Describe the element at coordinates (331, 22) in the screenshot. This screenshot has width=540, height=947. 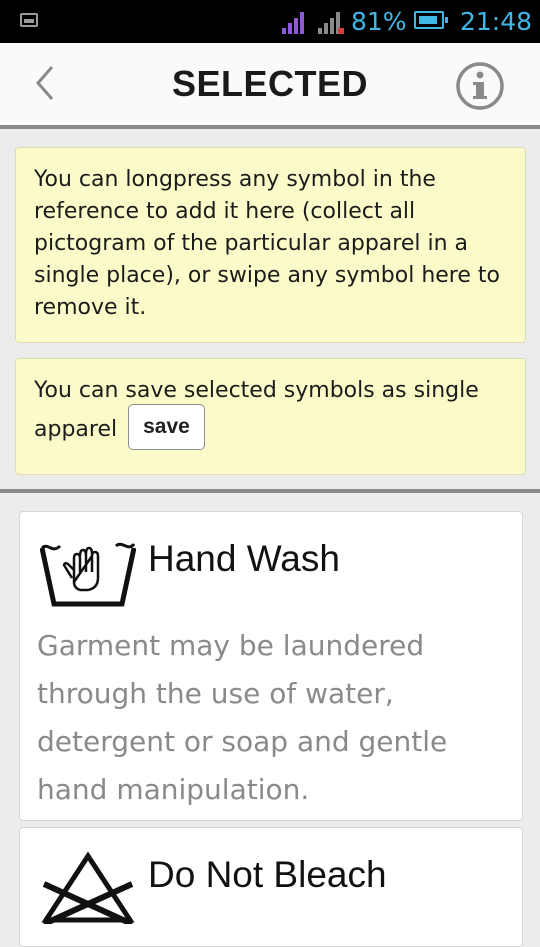
I see `signal-strength-secondary-icon` at that location.